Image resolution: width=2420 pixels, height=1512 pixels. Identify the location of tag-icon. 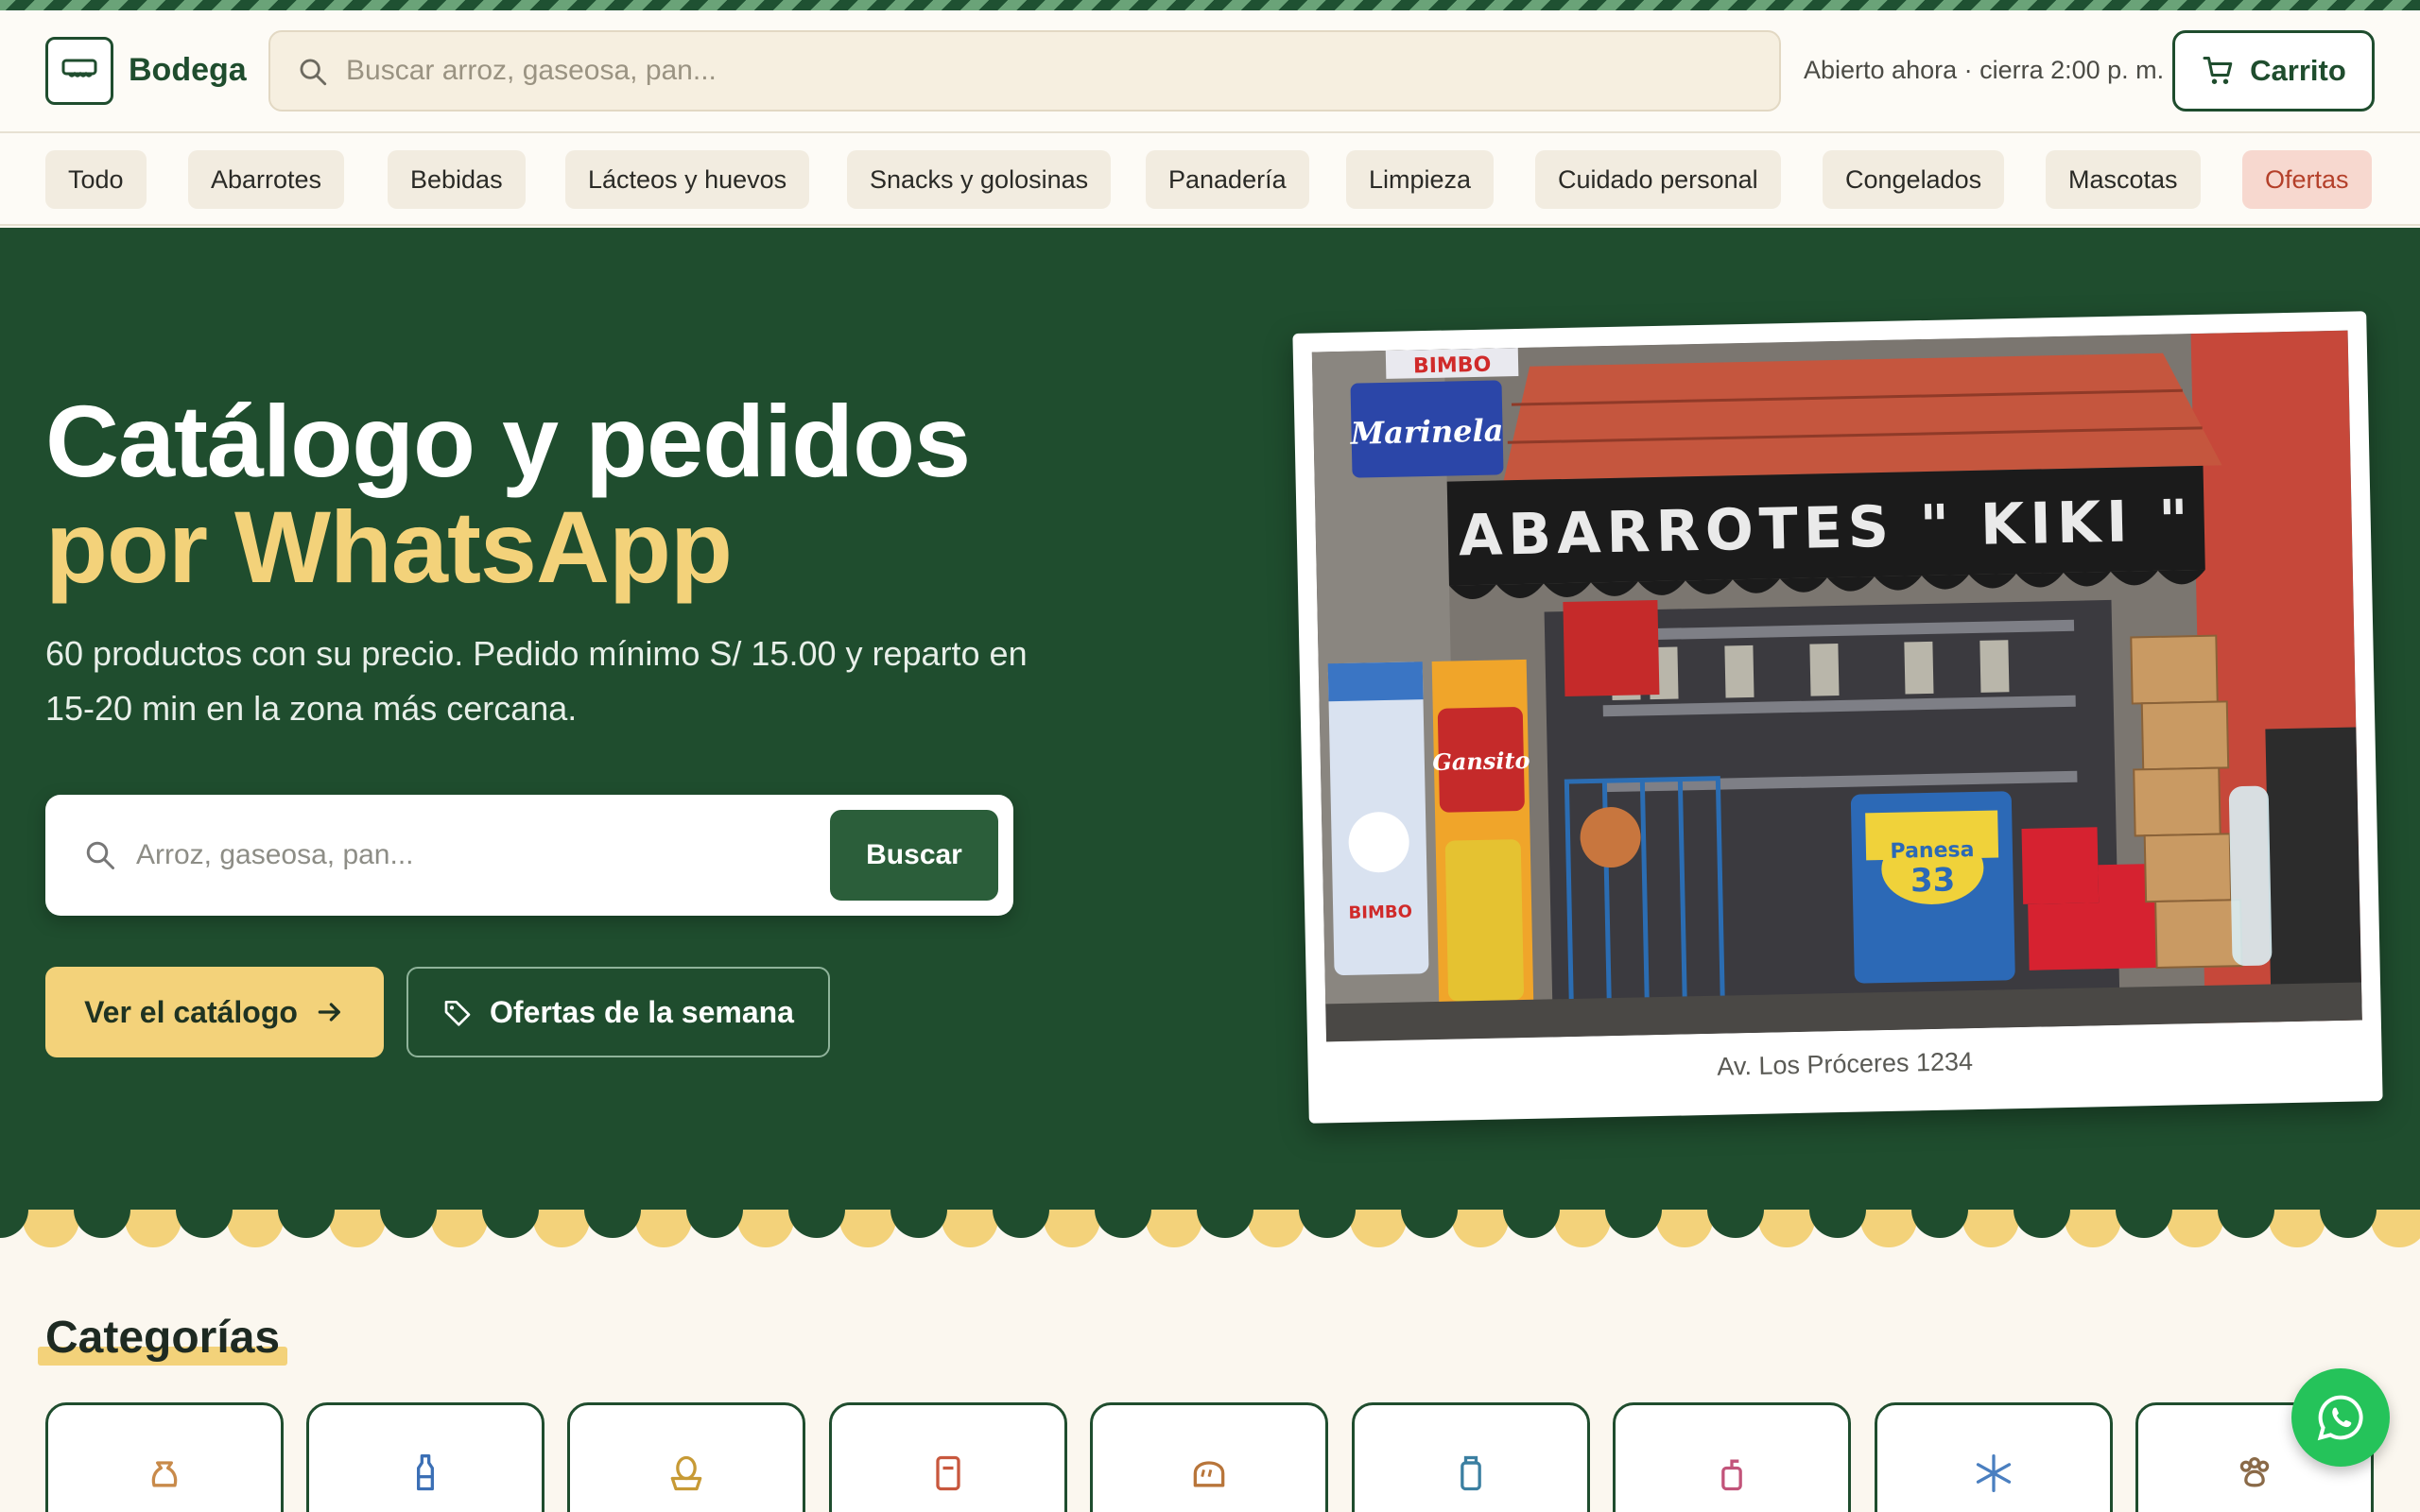
(457, 1013).